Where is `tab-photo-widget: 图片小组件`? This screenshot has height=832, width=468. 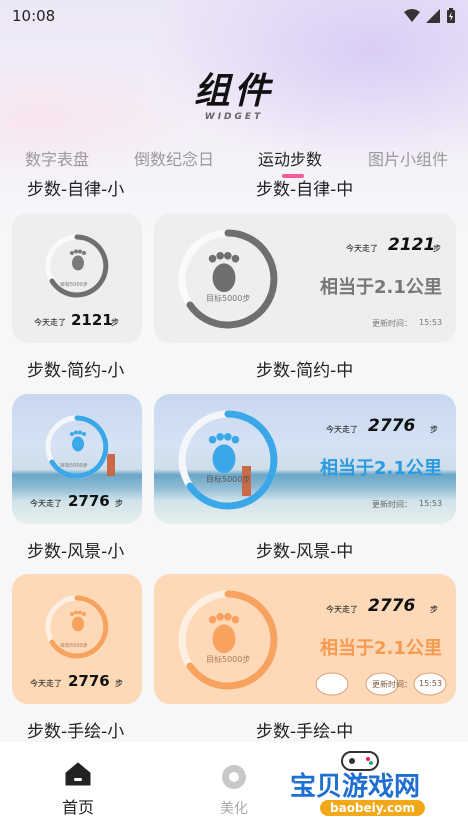 tab-photo-widget: 图片小组件 is located at coordinates (408, 158).